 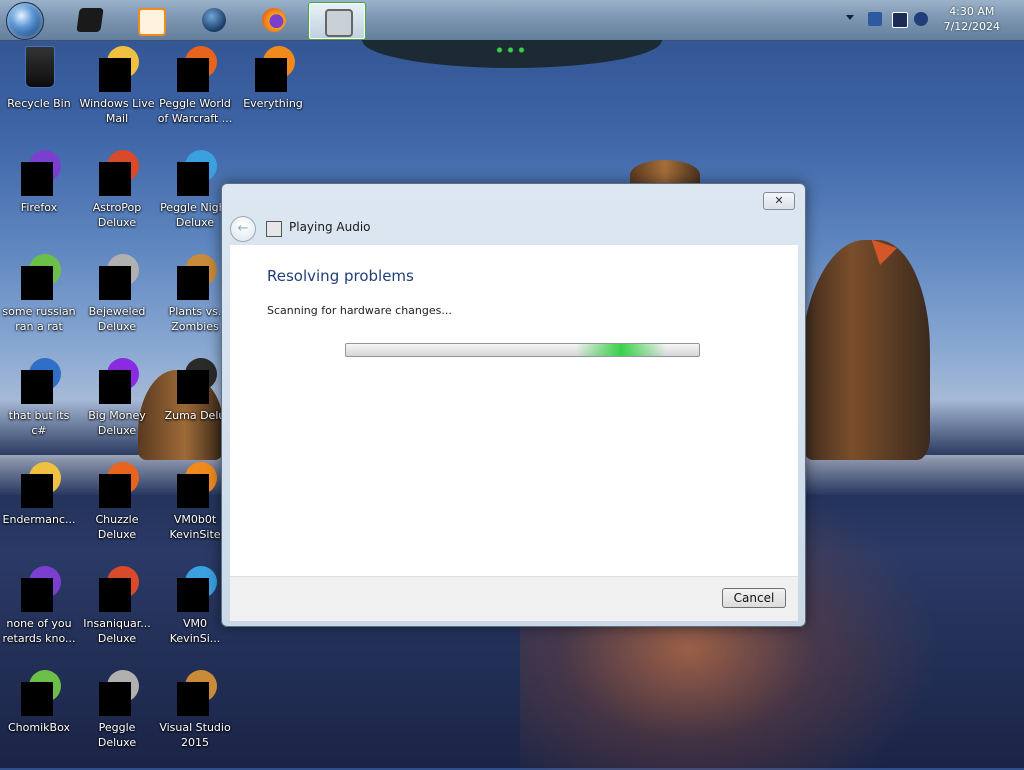 I want to click on bejeweled-deluxe-icon, so click(x=117, y=276).